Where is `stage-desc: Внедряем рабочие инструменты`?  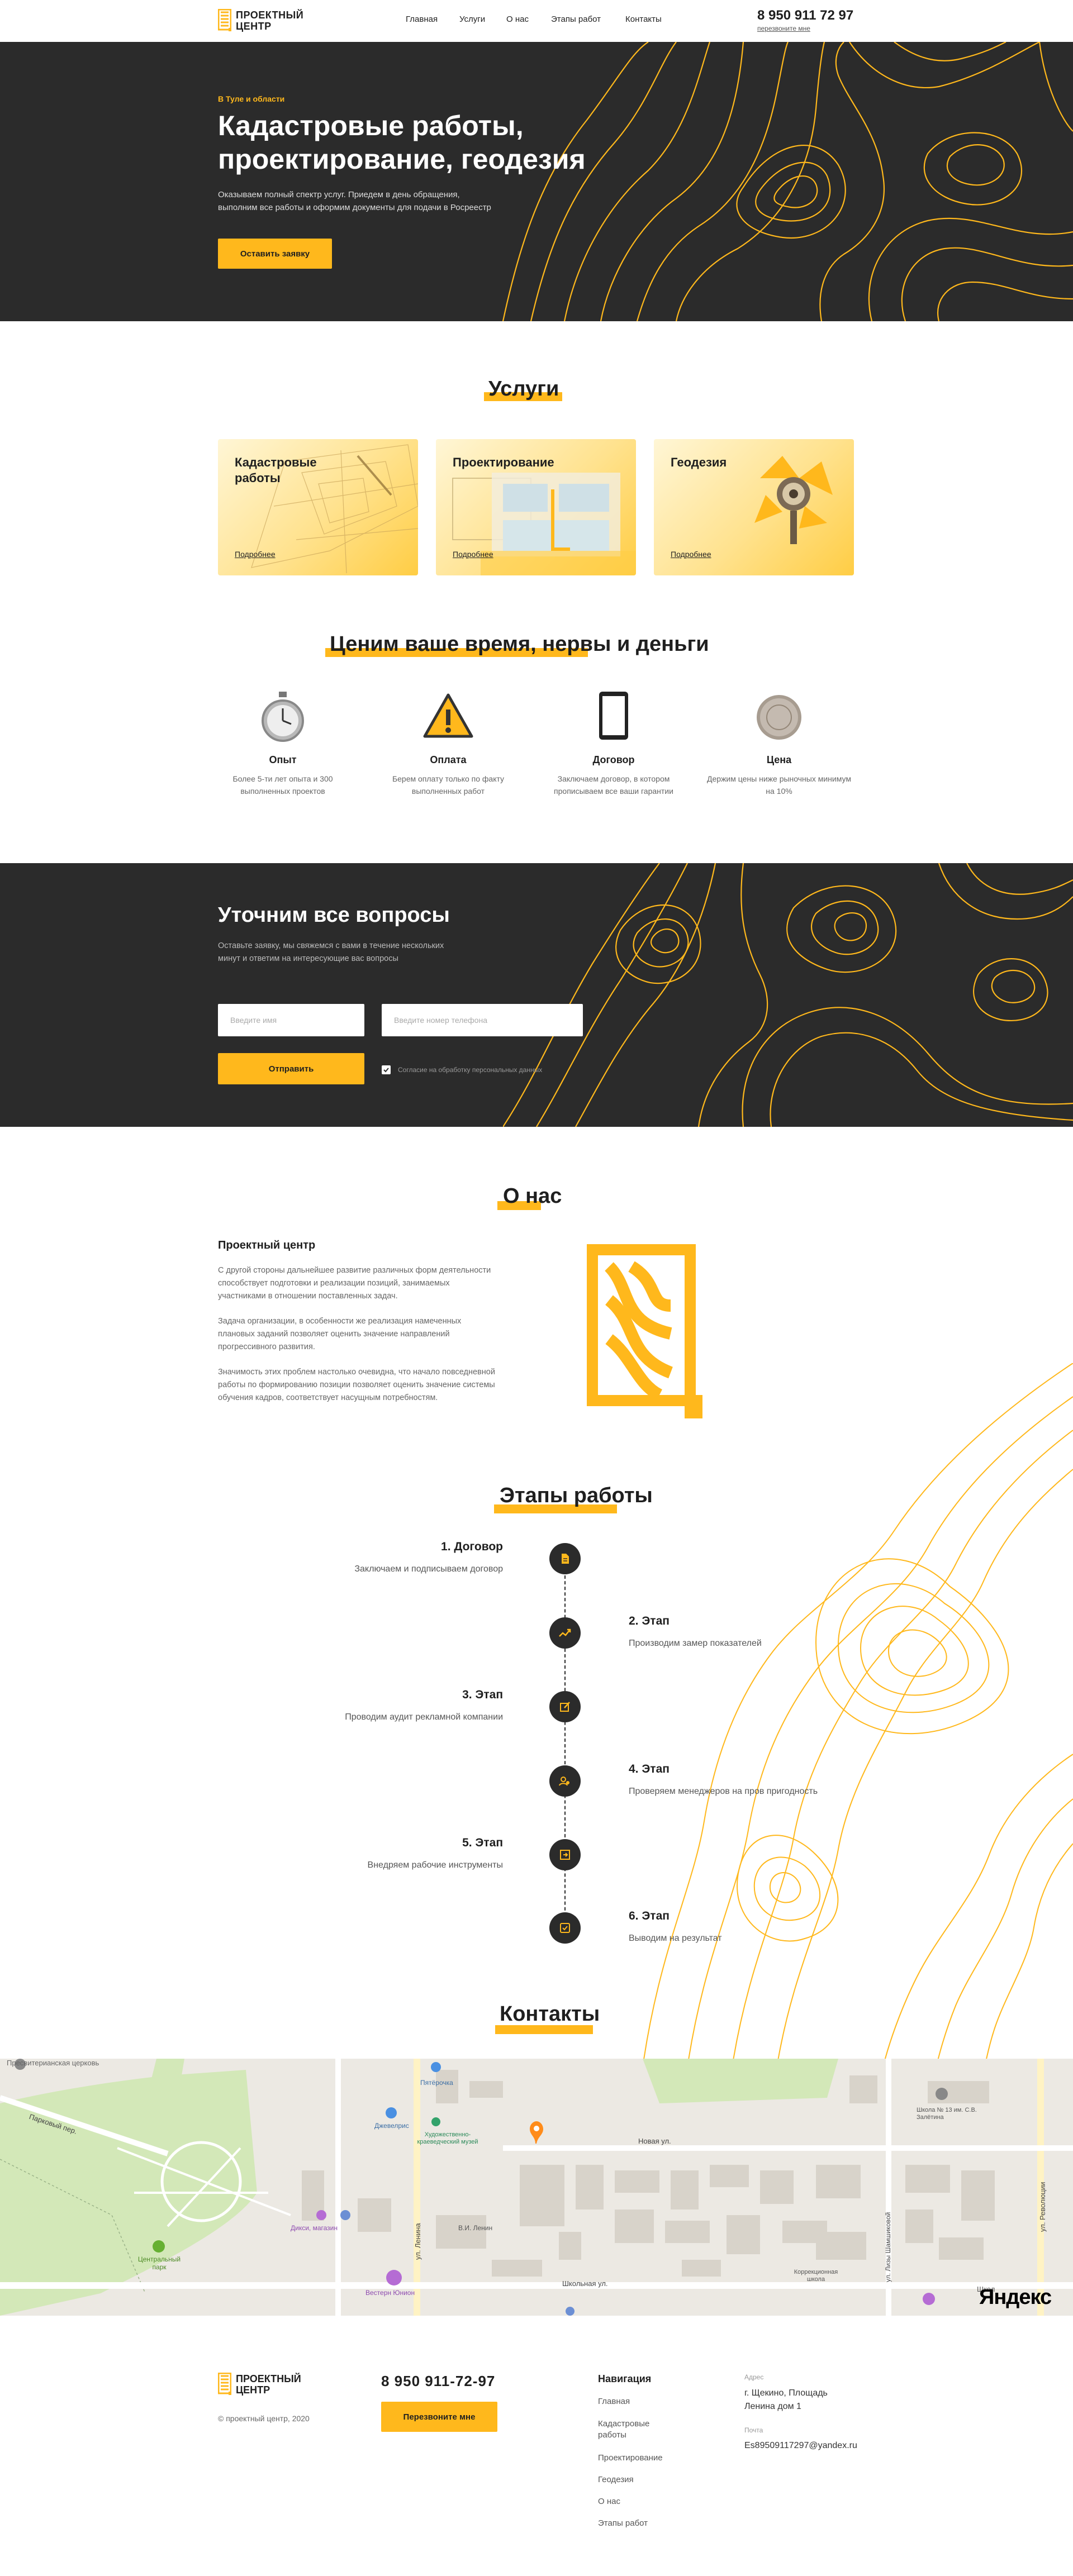 stage-desc: Внедряем рабочие инструменты is located at coordinates (435, 1865).